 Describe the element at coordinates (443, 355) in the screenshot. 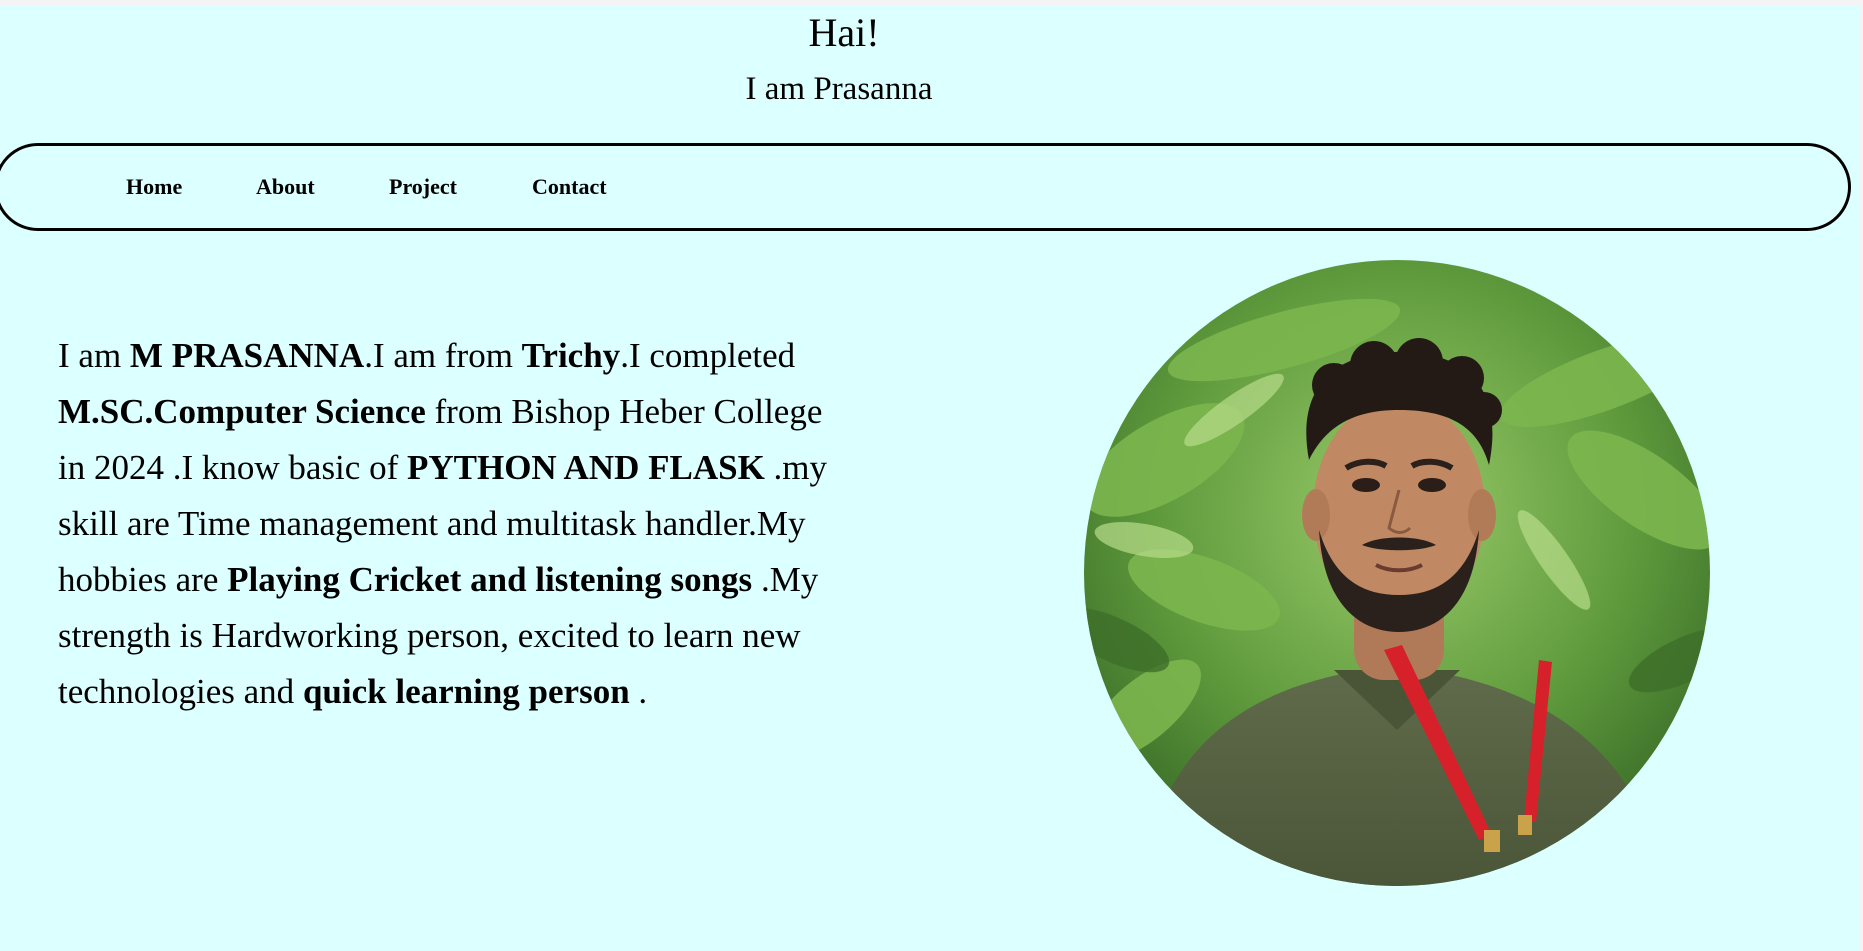

I see `bio-text: .I am from` at that location.